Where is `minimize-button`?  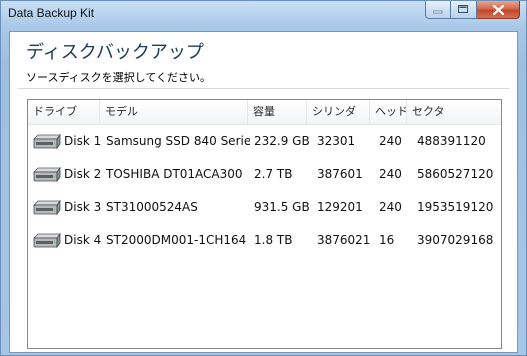 minimize-button is located at coordinates (438, 10).